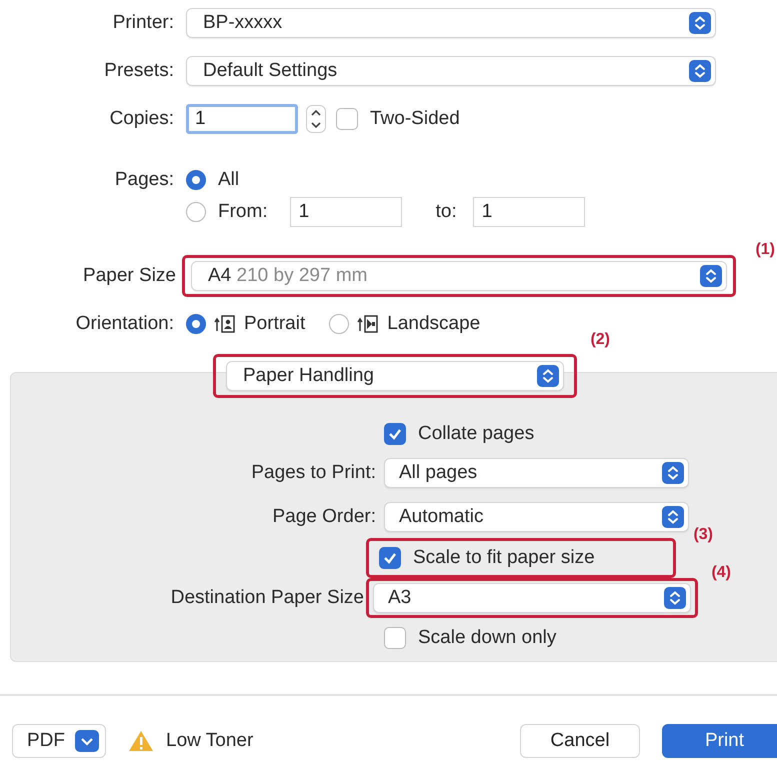 This screenshot has width=777, height=763. I want to click on to-field: 1, so click(528, 212).